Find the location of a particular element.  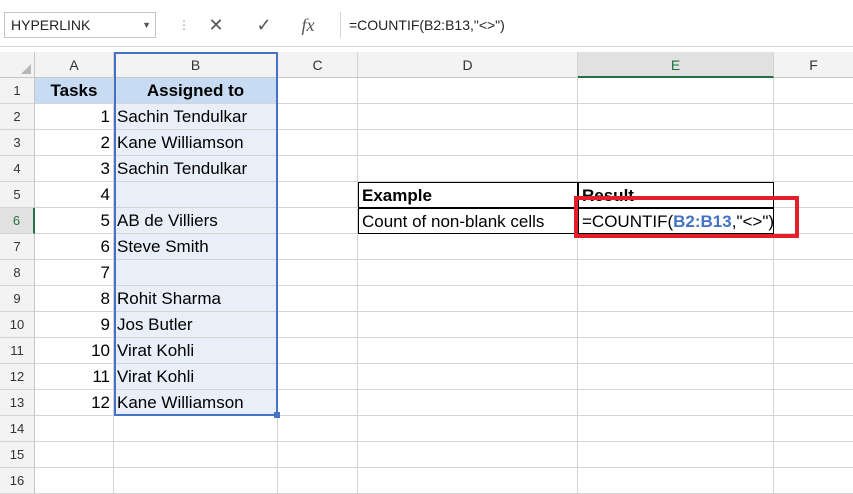

task-number-cell: 12 is located at coordinates (74, 403).